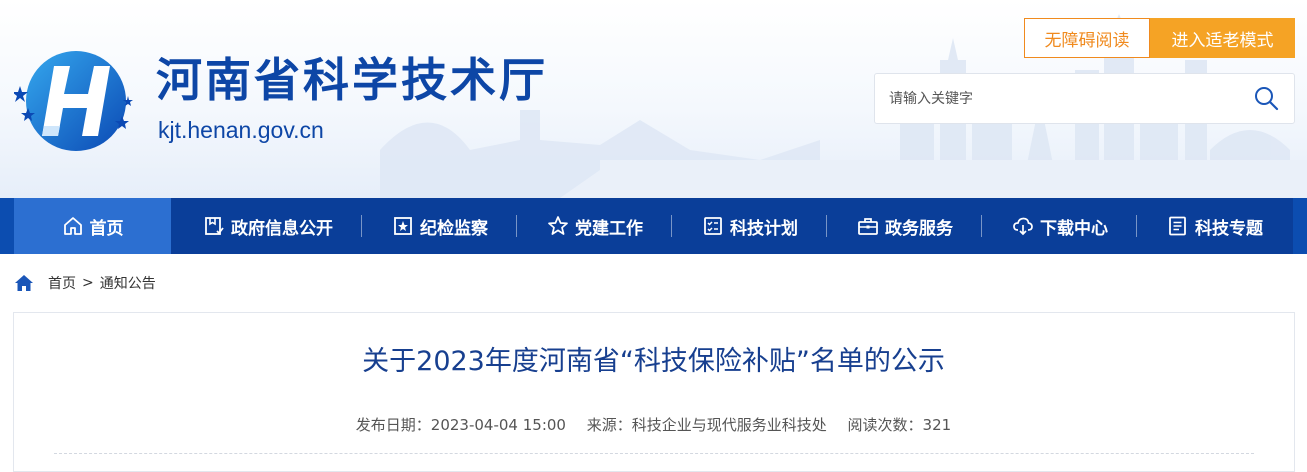 Image resolution: width=1307 pixels, height=472 pixels. I want to click on nav-item-topics: 科技专题, so click(1215, 226).